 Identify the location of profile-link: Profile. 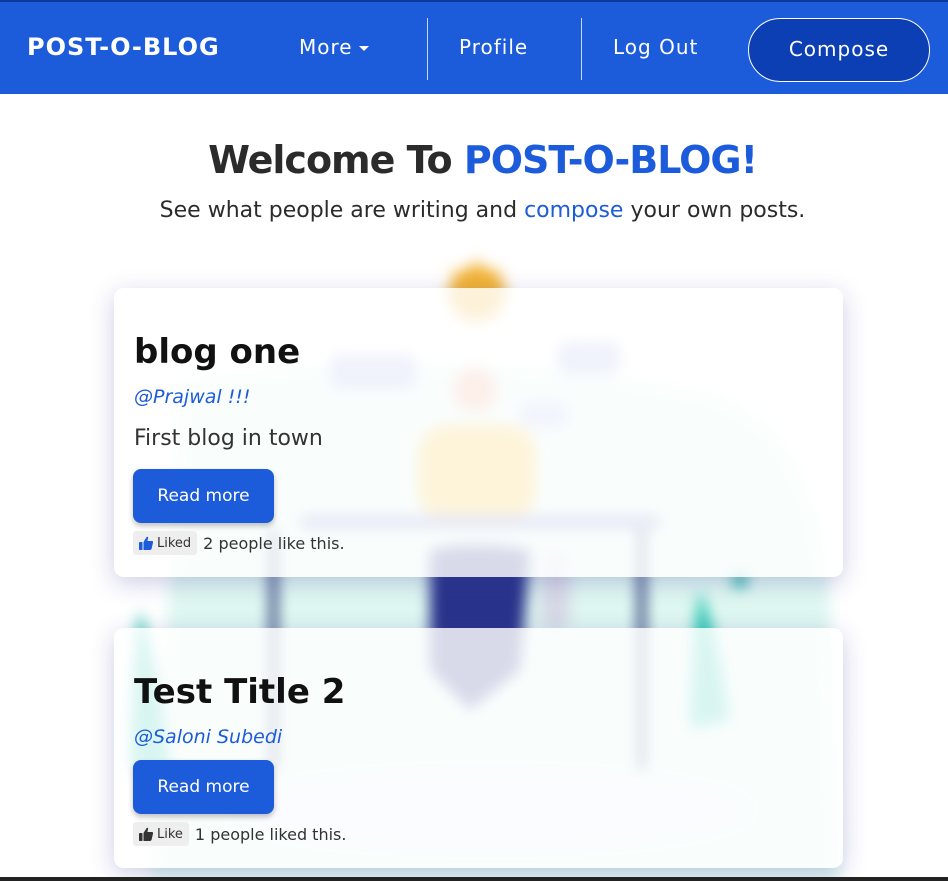
(493, 47).